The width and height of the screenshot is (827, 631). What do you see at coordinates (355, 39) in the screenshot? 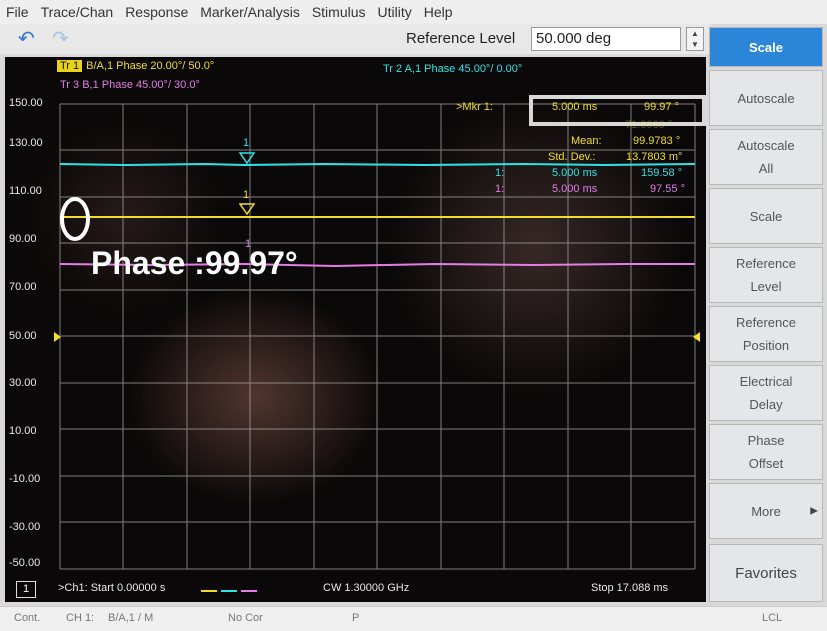
I see `toolbar: ↶ ↷ Reference Level 50.000 deg ▲ ▼` at bounding box center [355, 39].